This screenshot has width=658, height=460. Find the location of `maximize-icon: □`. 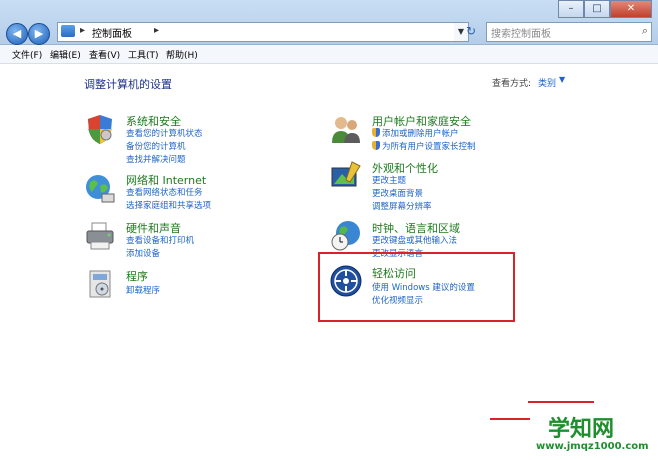

maximize-icon: □ is located at coordinates (597, 8).